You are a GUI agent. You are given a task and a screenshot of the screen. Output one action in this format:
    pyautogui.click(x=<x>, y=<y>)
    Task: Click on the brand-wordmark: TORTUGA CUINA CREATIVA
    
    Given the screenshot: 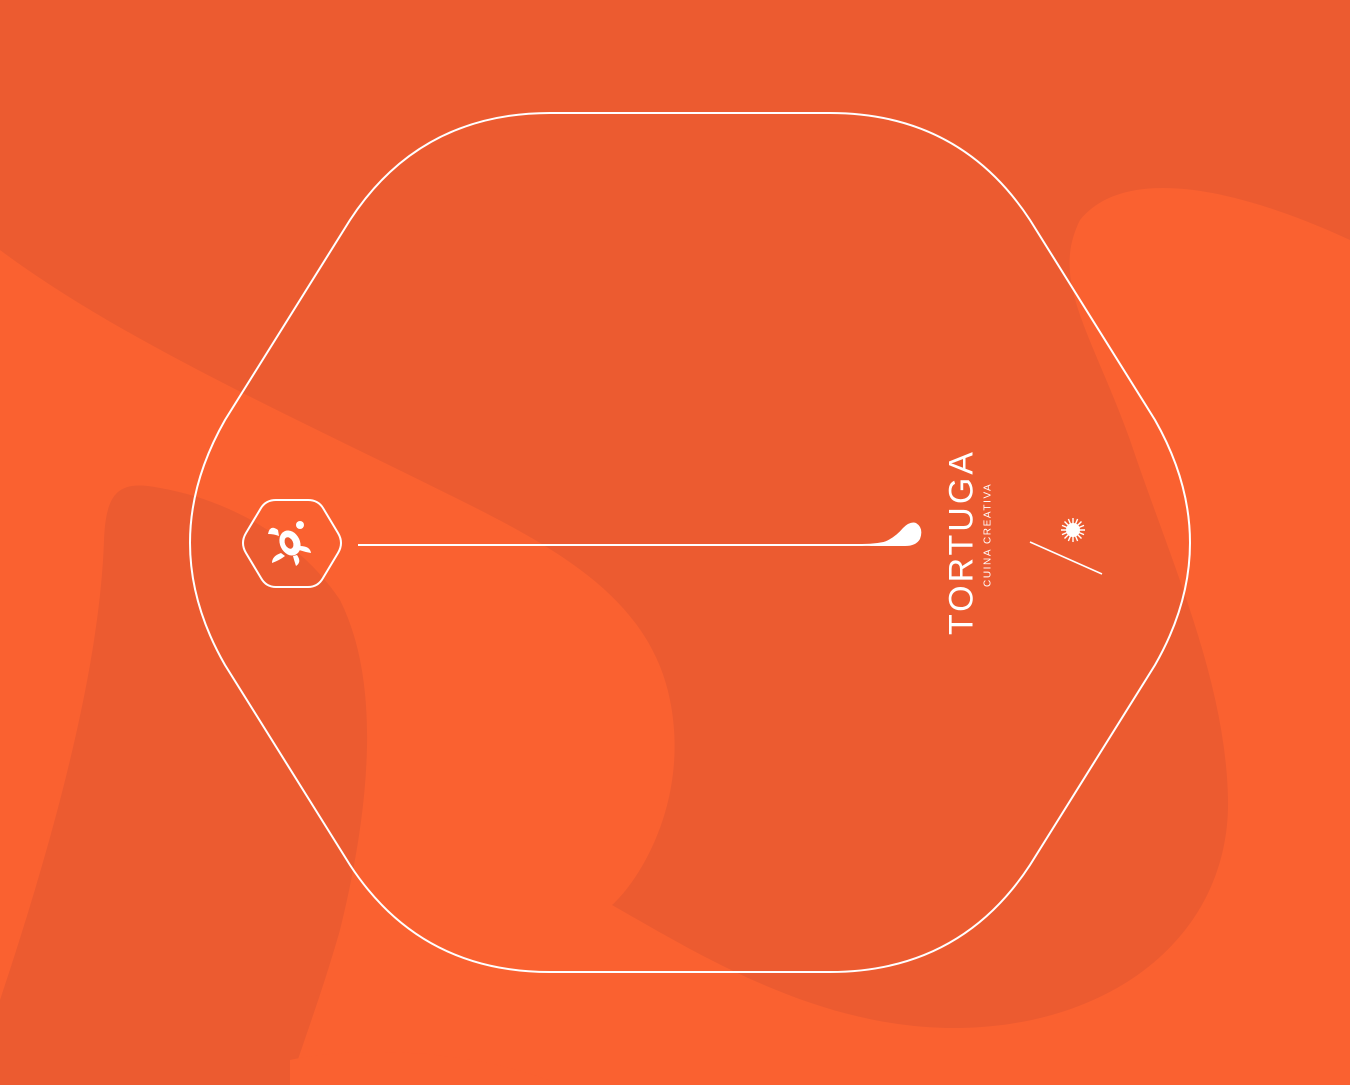 What is the action you would take?
    pyautogui.click(x=969, y=542)
    